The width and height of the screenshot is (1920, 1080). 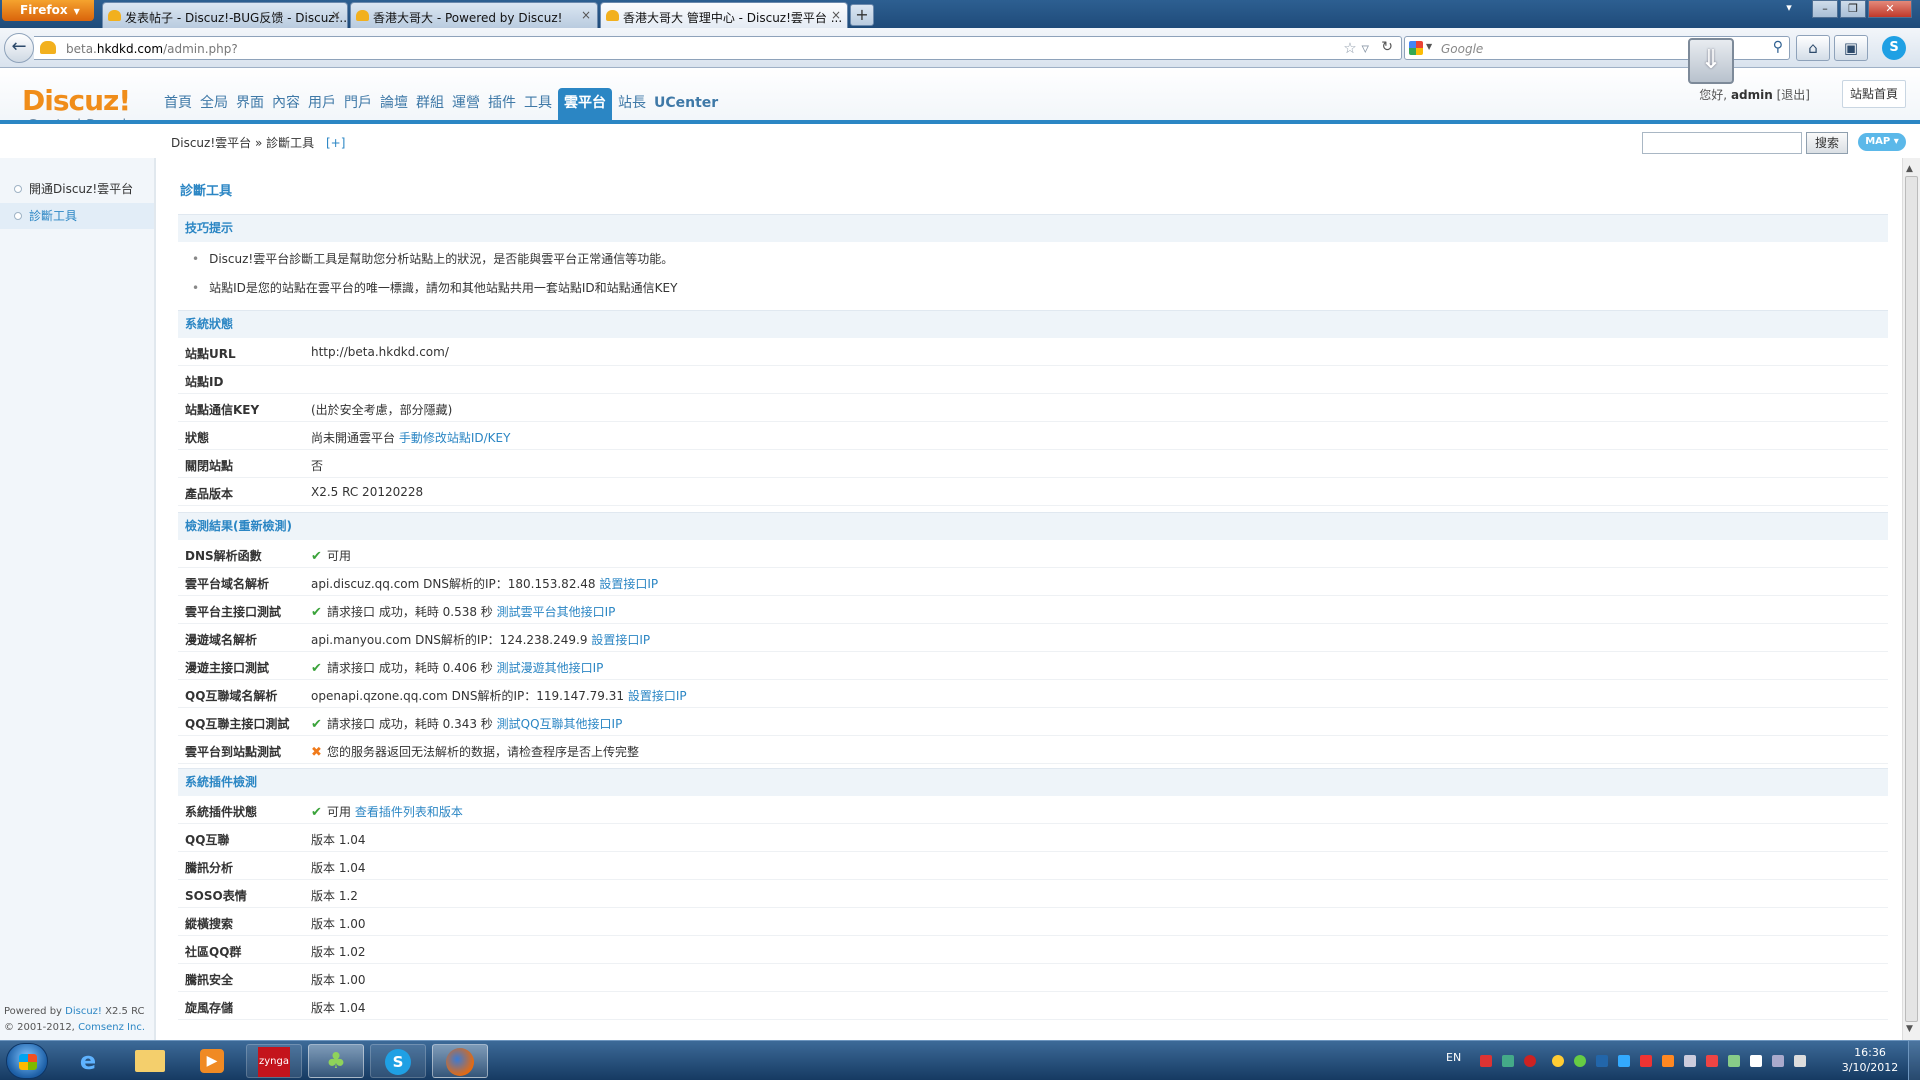 What do you see at coordinates (632, 104) in the screenshot?
I see `nav-item: 站長` at bounding box center [632, 104].